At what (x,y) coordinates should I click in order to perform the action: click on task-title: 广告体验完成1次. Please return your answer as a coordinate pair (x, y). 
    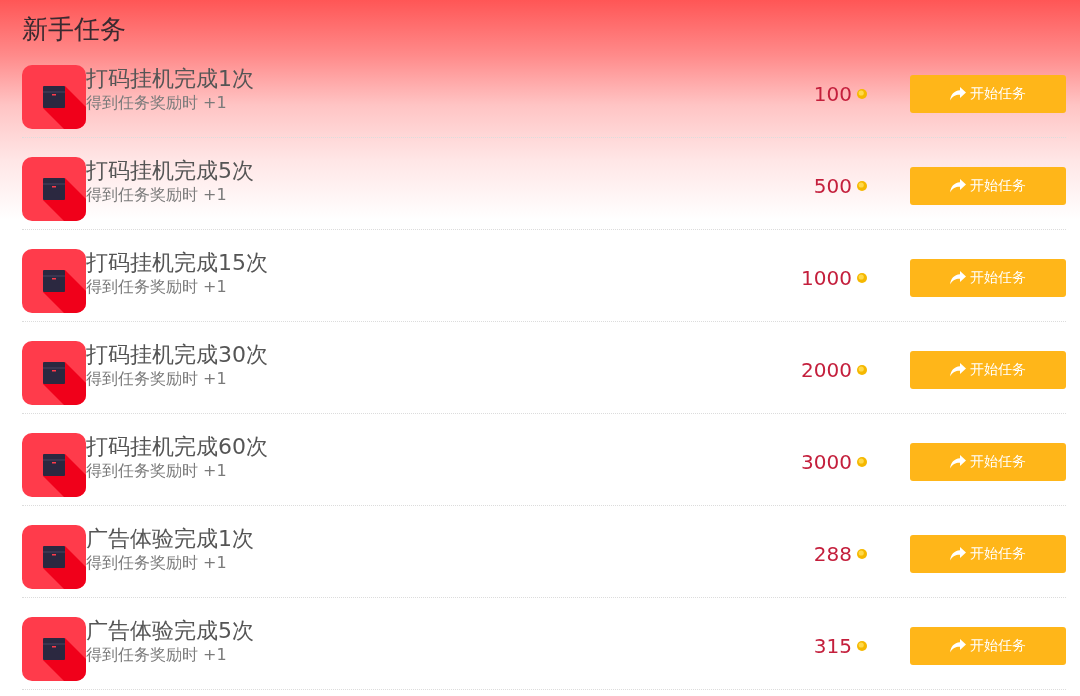
    Looking at the image, I should click on (170, 539).